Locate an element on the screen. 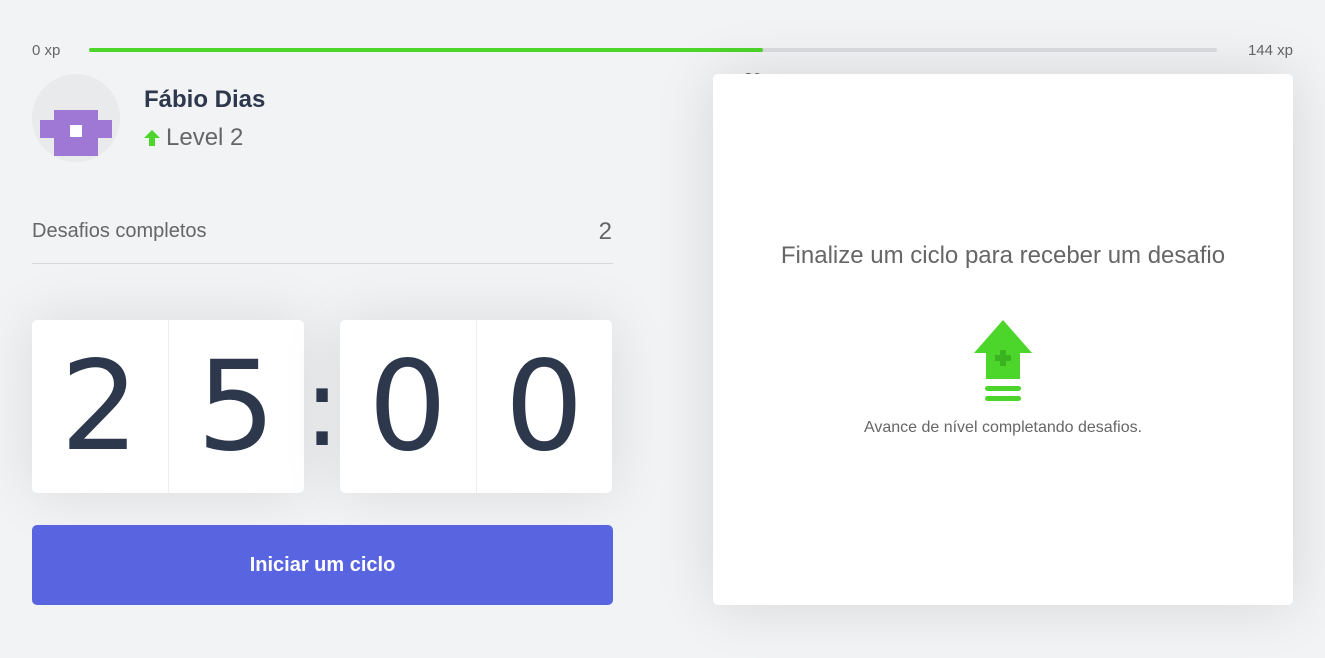 This screenshot has height=658, width=1325. minute-digit-tens: 2 is located at coordinates (100, 406).